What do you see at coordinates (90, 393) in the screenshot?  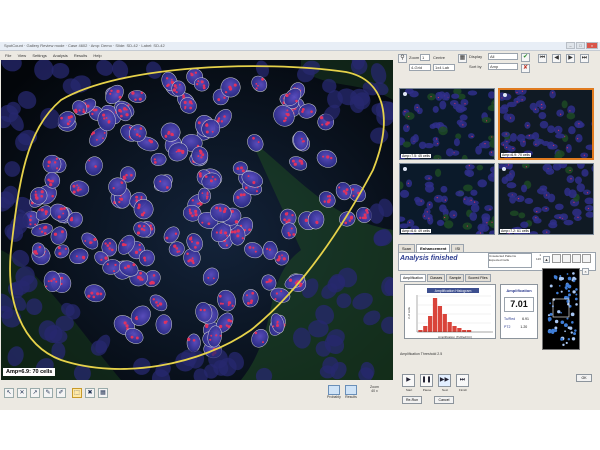 I see `delete-tool-icon: ✖` at bounding box center [90, 393].